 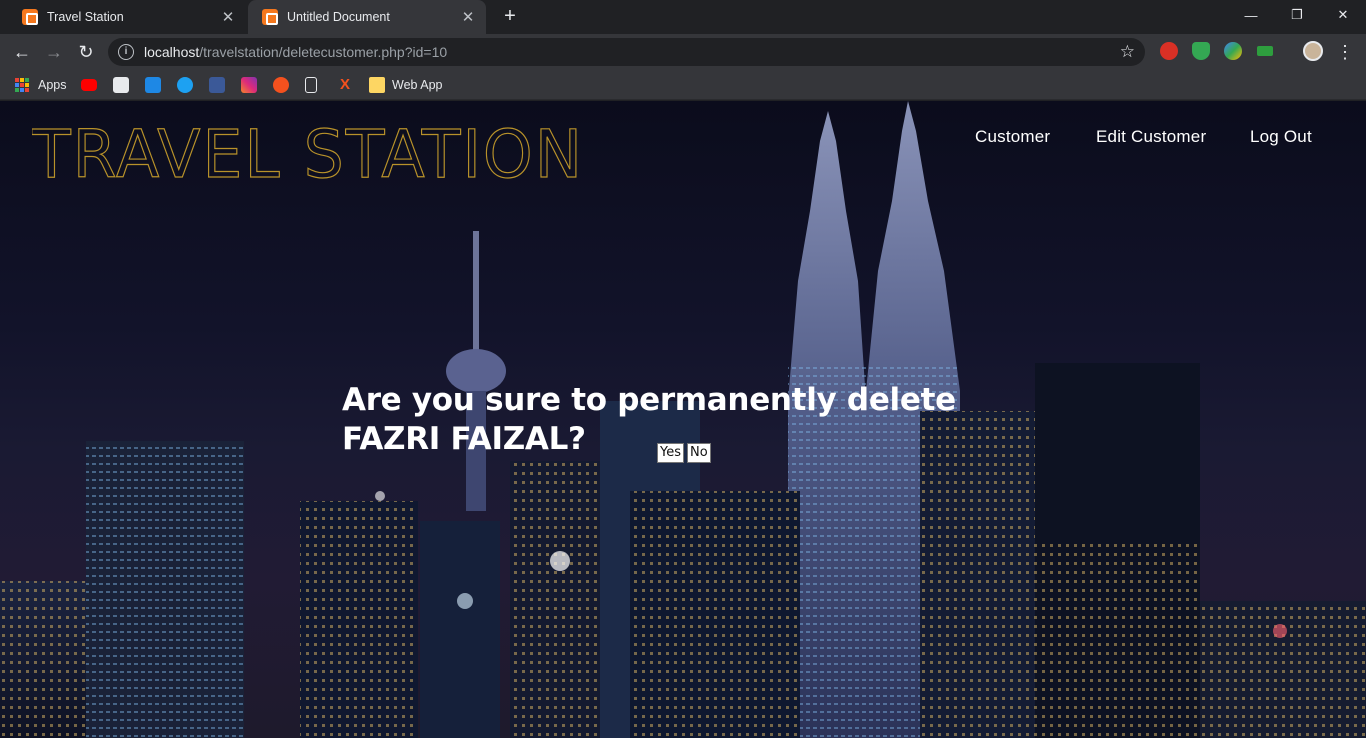 I want to click on site-info-icon: i, so click(x=126, y=52).